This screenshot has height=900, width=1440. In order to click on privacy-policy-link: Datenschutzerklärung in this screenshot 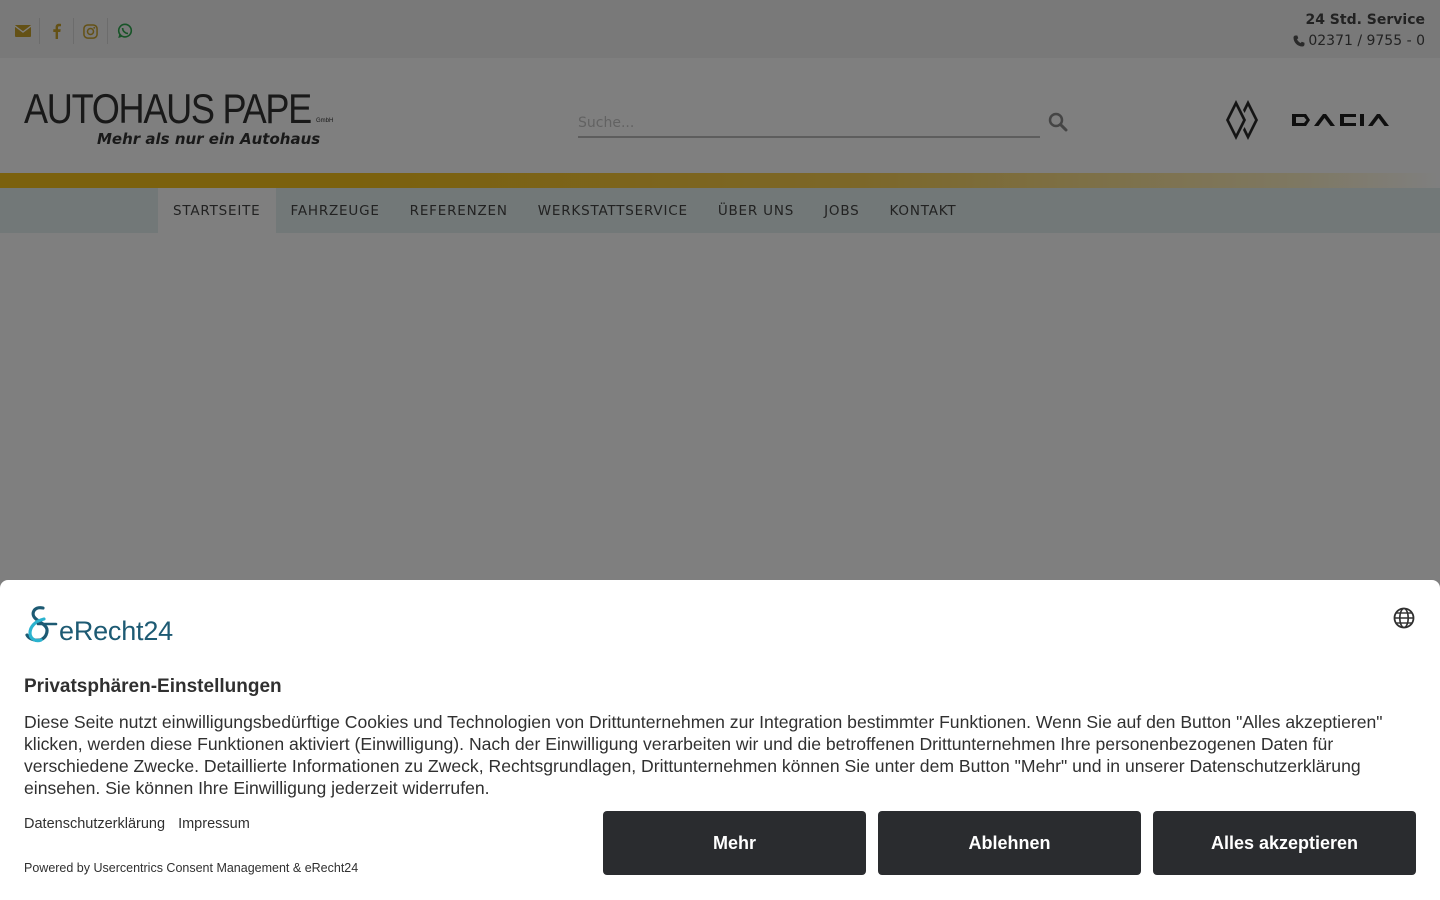, I will do `click(94, 824)`.